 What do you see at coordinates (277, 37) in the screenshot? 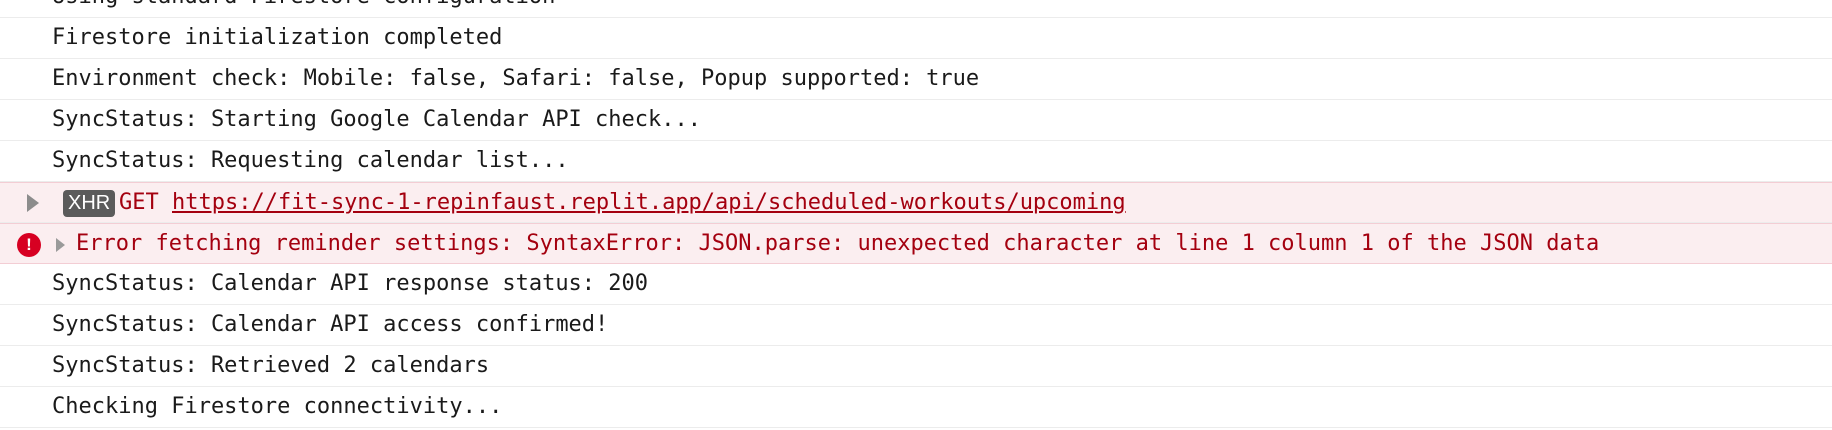
I see `log-message: Firestore initialization completed` at bounding box center [277, 37].